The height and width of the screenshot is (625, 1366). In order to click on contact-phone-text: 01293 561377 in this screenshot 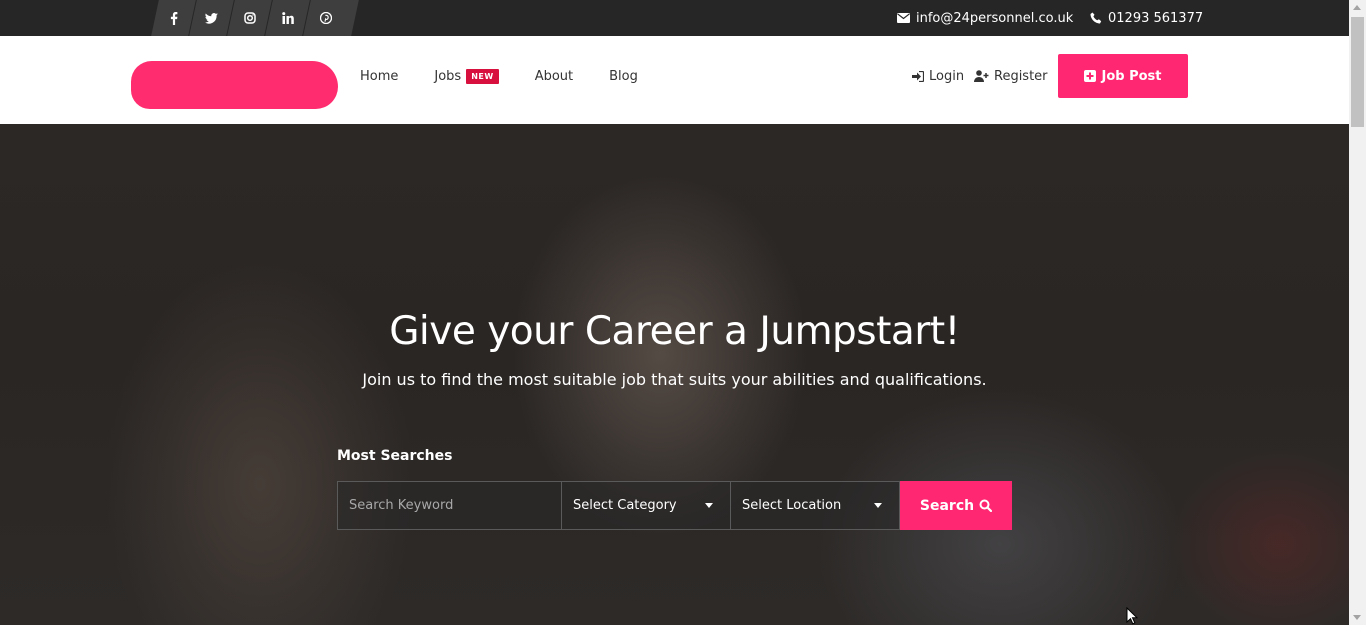, I will do `click(1156, 18)`.